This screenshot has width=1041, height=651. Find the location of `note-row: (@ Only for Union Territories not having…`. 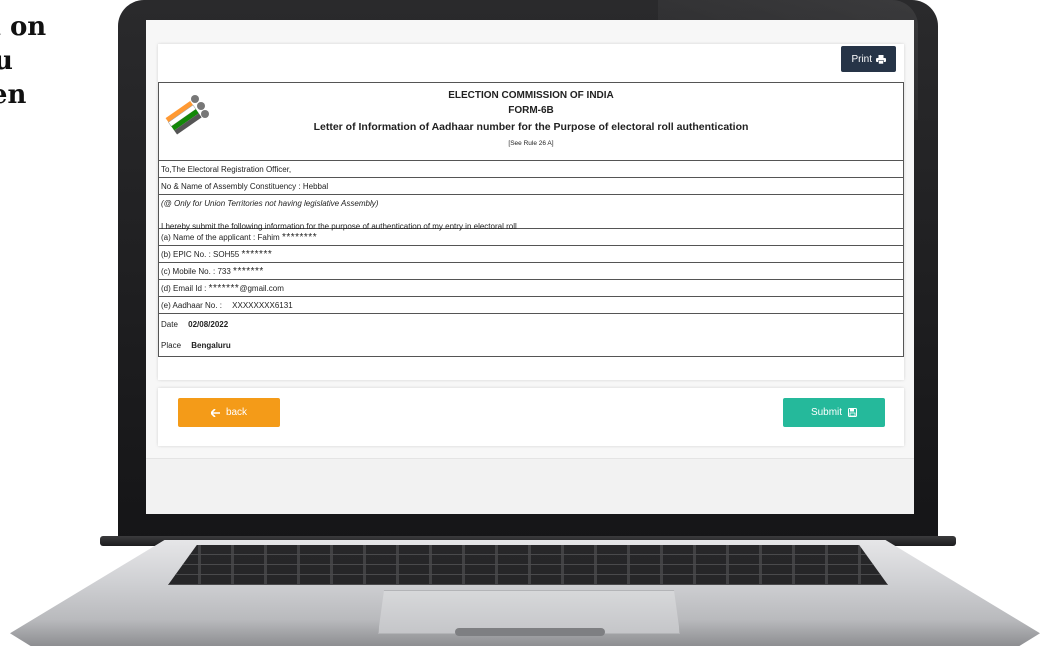

note-row: (@ Only for Union Territories not having… is located at coordinates (531, 213).